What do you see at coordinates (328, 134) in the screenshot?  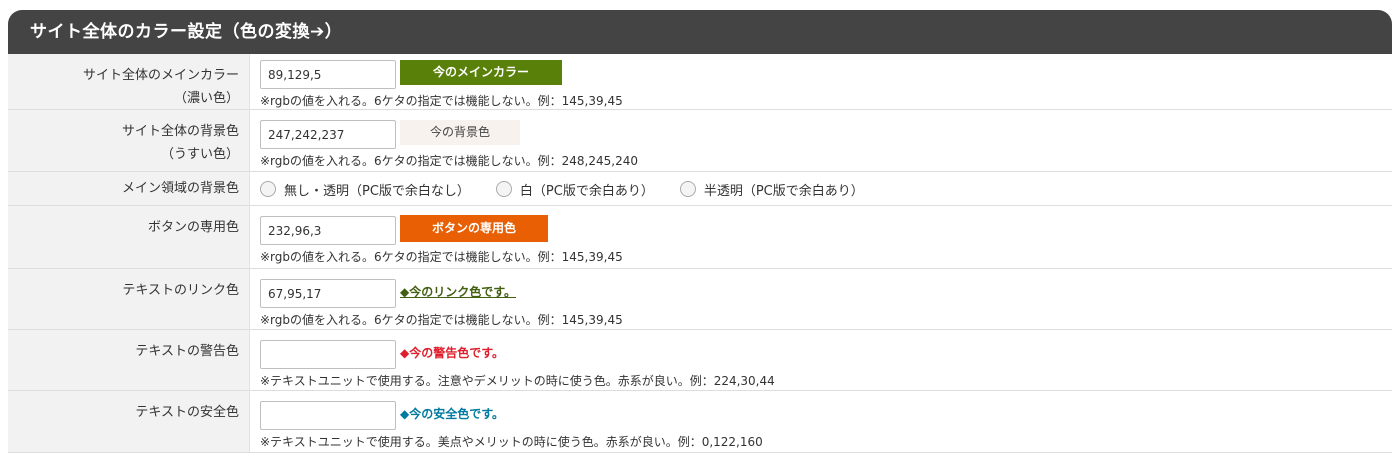 I see `bg-color-input: 247,242,237` at bounding box center [328, 134].